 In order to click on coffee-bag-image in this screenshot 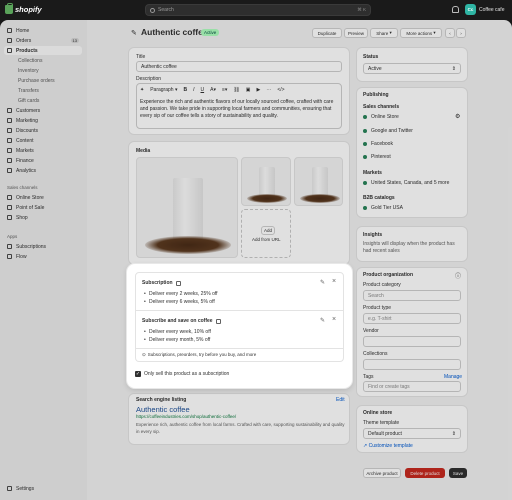, I will do `click(188, 210)`.